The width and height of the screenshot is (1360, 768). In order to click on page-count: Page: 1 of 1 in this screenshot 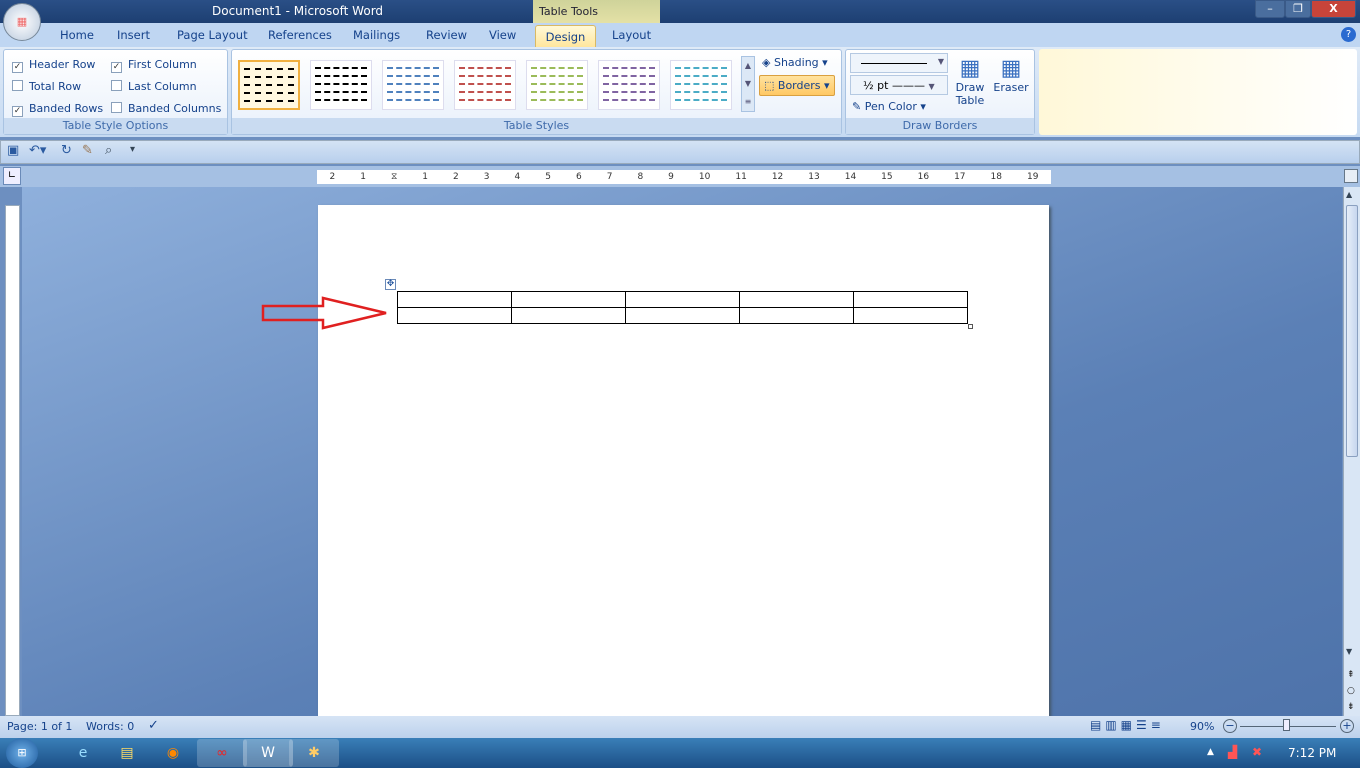, I will do `click(39, 726)`.